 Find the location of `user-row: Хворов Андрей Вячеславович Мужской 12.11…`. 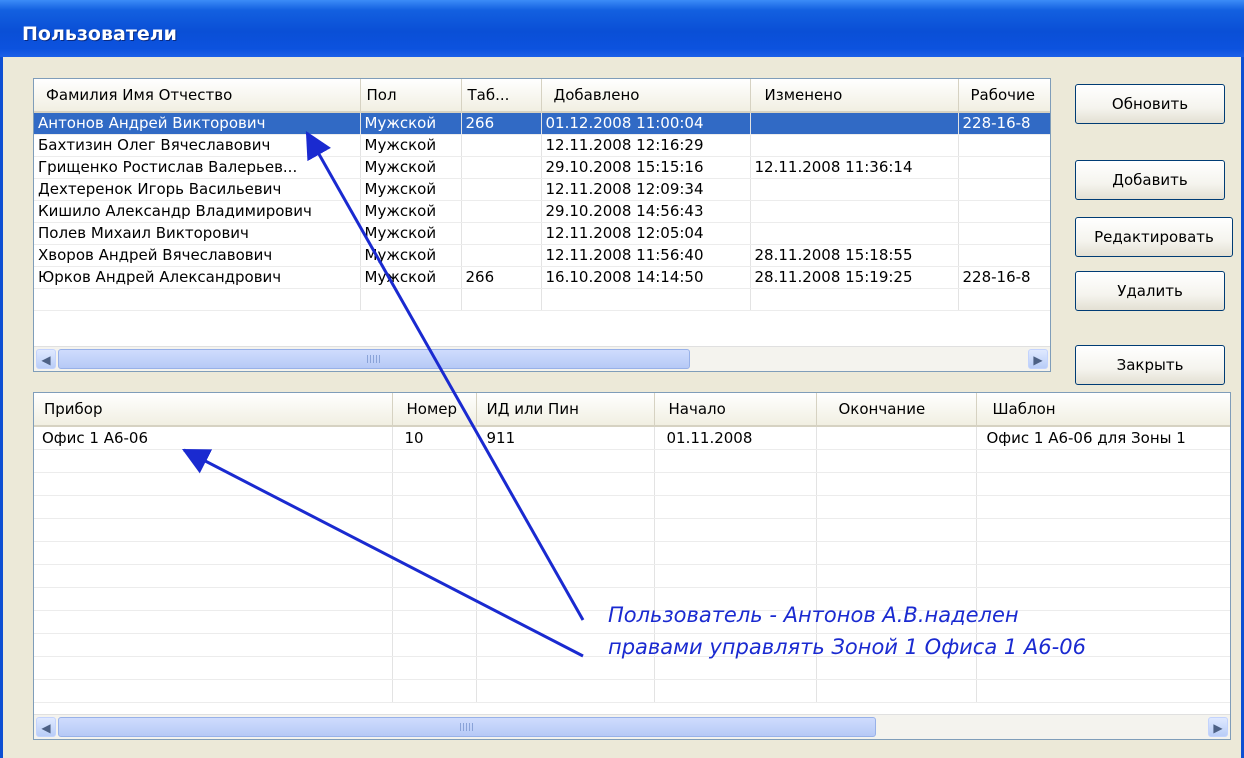

user-row: Хворов Андрей Вячеславович Мужской 12.11… is located at coordinates (542, 255).